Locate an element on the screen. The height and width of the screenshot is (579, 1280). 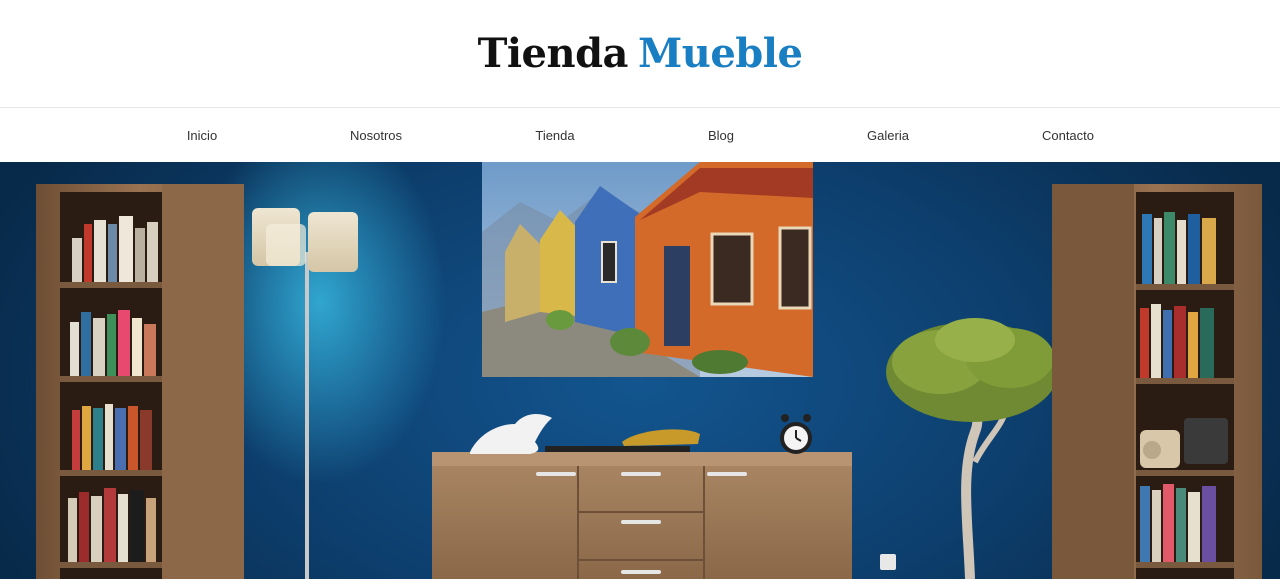
nav-link-nosotros: Nosotros is located at coordinates (376, 135).